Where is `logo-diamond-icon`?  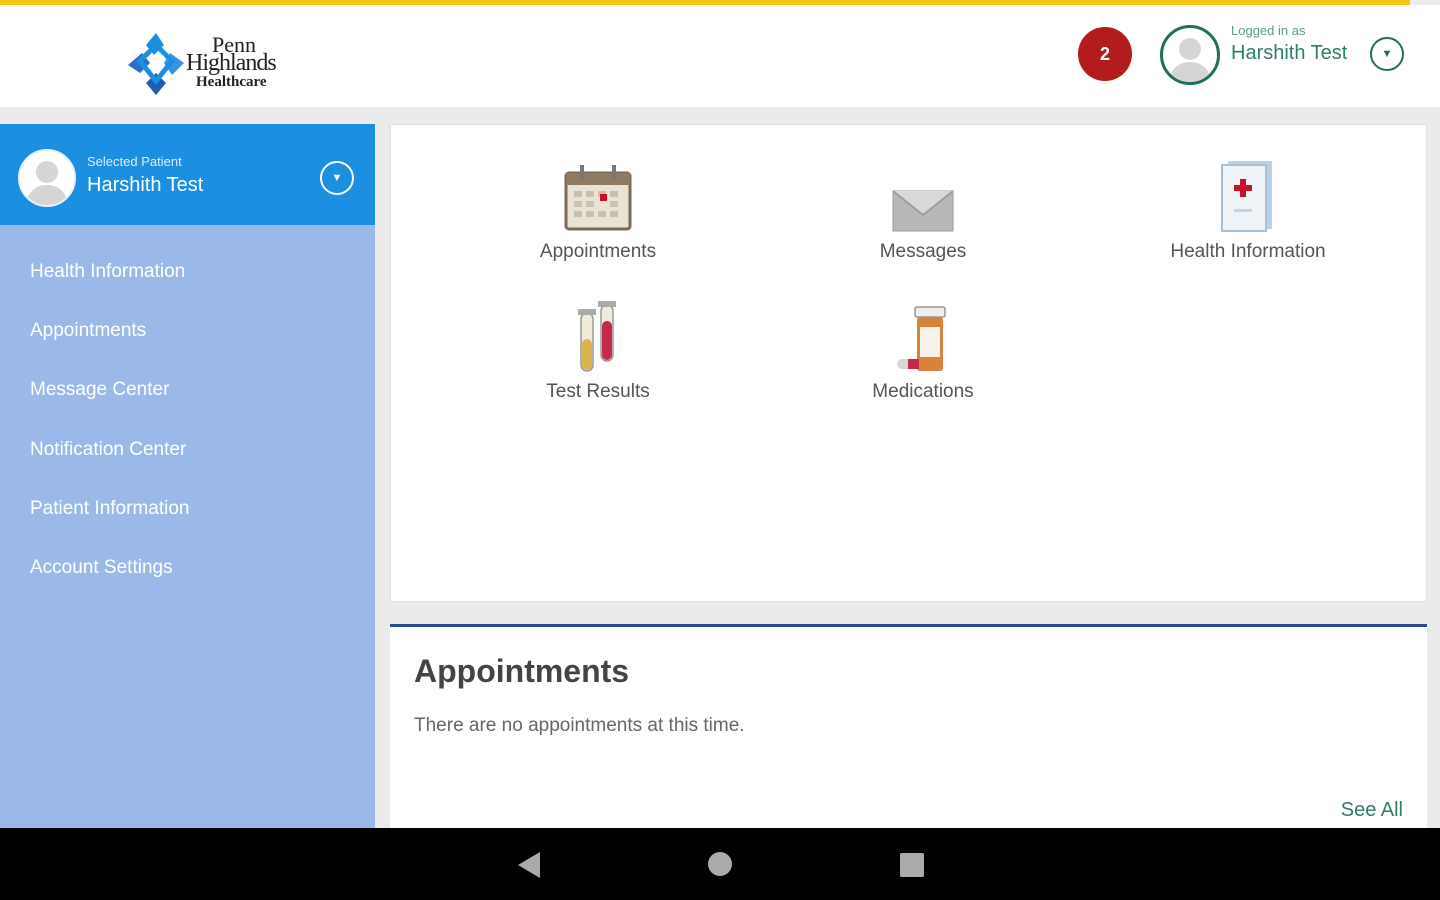
logo-diamond-icon is located at coordinates (156, 64).